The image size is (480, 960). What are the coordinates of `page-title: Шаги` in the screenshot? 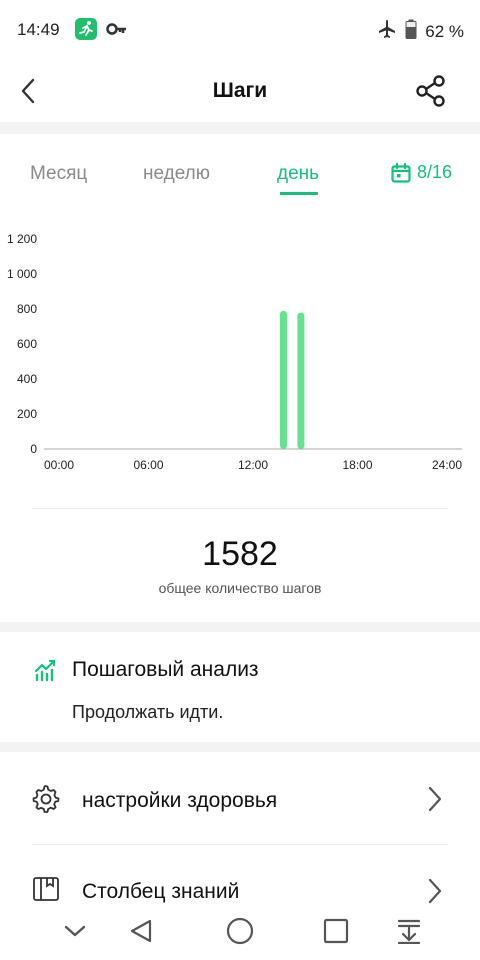 It's located at (240, 90).